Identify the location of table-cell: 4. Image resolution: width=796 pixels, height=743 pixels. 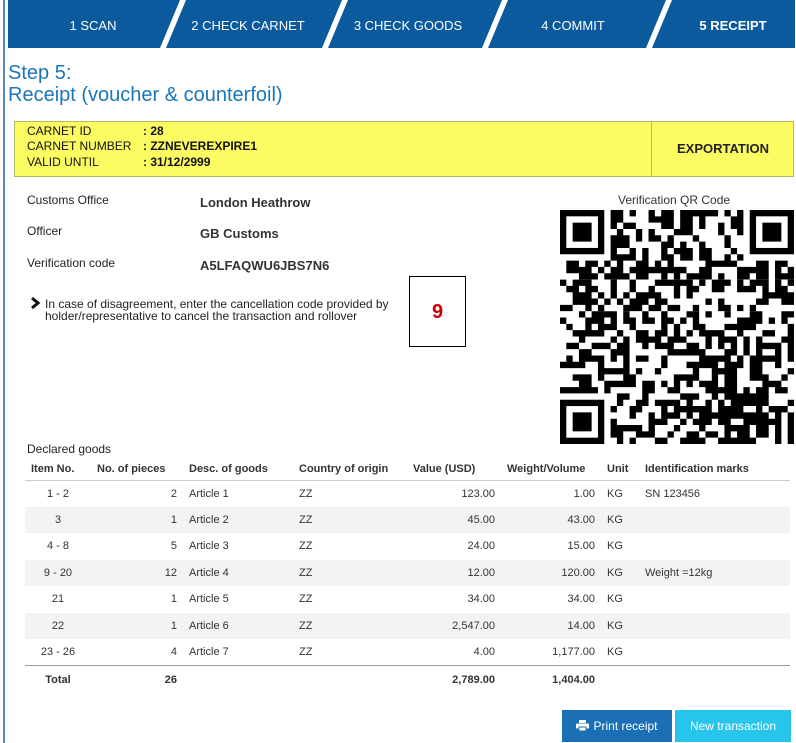
(173, 652).